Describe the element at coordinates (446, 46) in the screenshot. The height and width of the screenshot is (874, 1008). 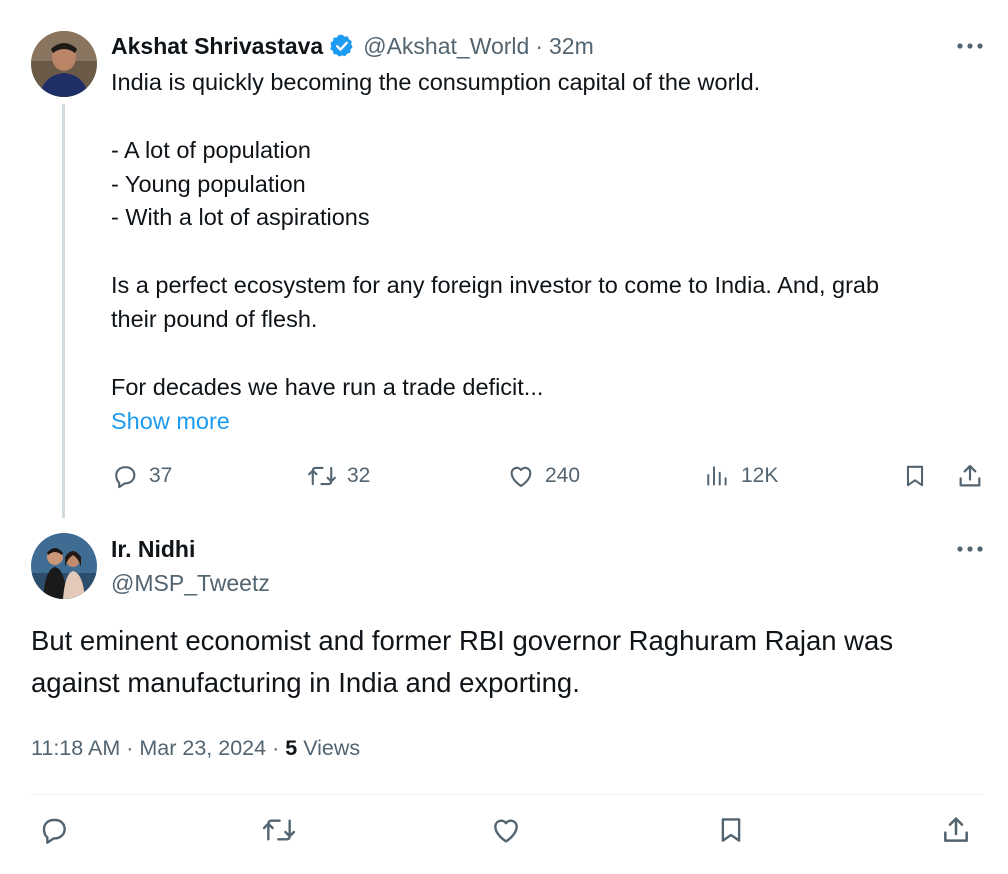
I see `author-handle: @Akshat_World` at that location.